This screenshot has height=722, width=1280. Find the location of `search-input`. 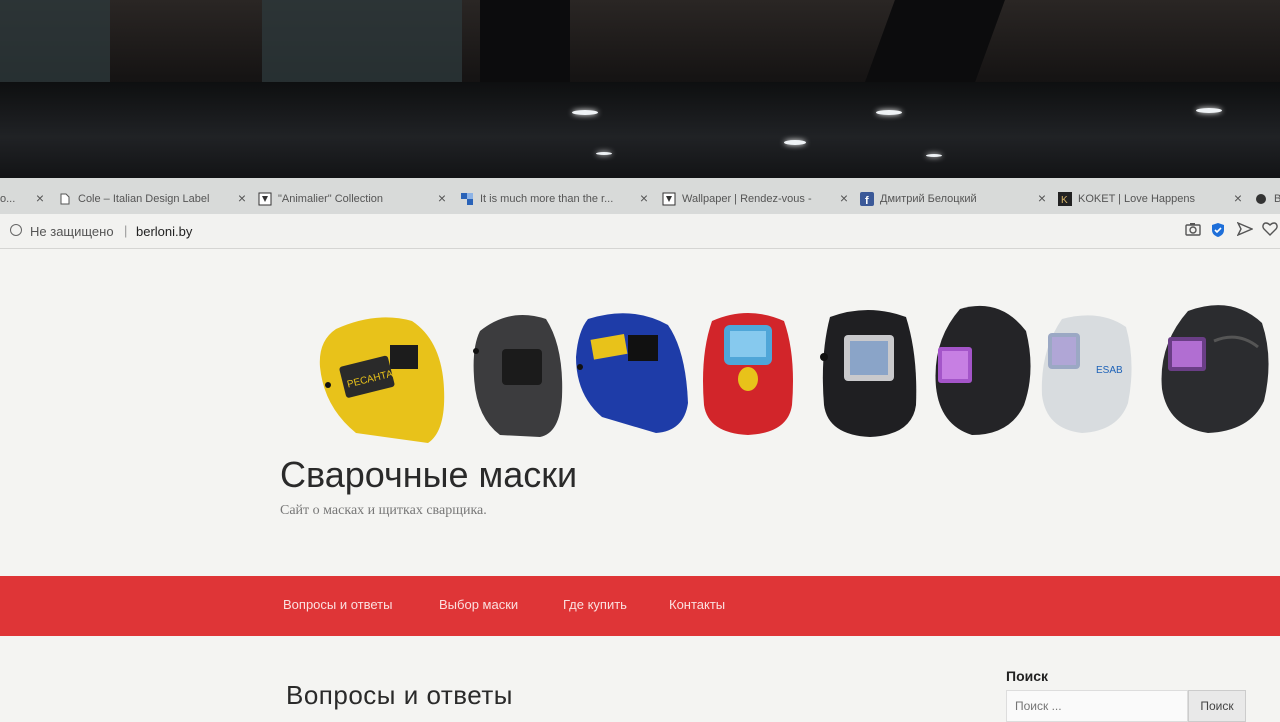

search-input is located at coordinates (1097, 706).